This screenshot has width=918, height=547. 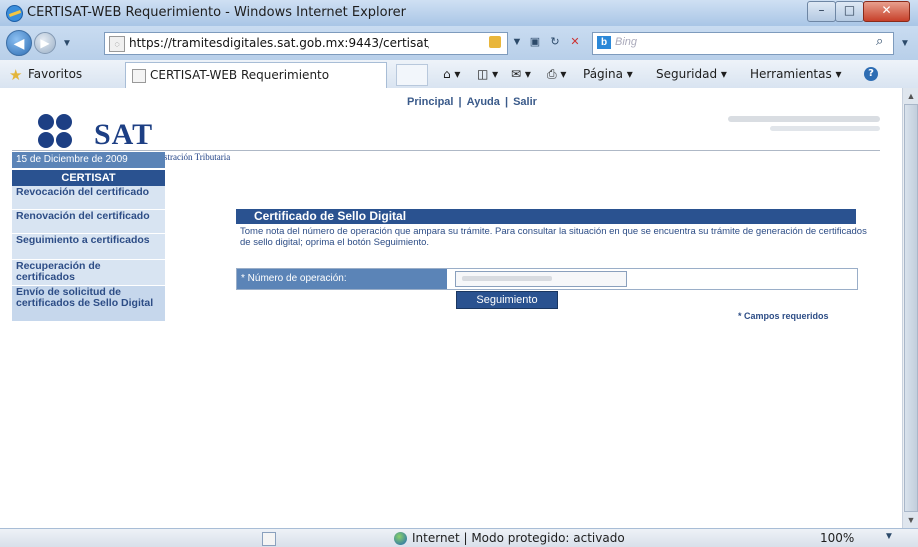 What do you see at coordinates (15, 75) in the screenshot?
I see `favorites-star-icon: ★` at bounding box center [15, 75].